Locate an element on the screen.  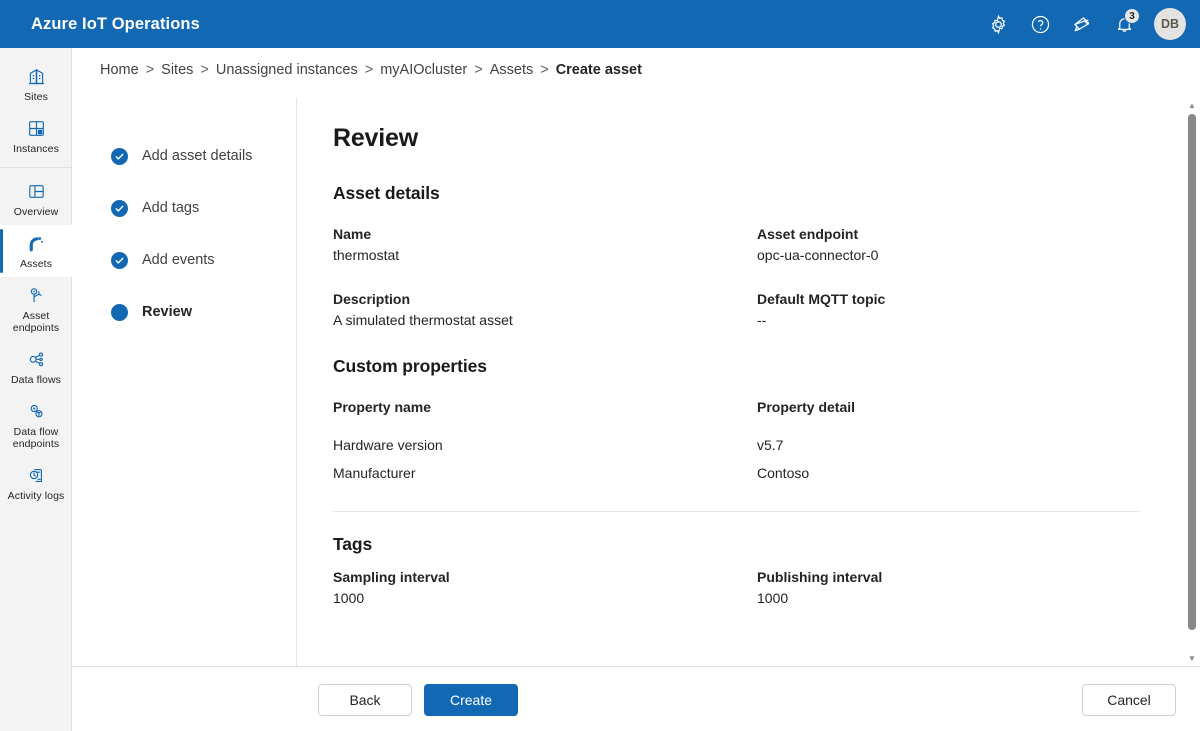
wizard-step-add-events: Add events is located at coordinates (184, 260).